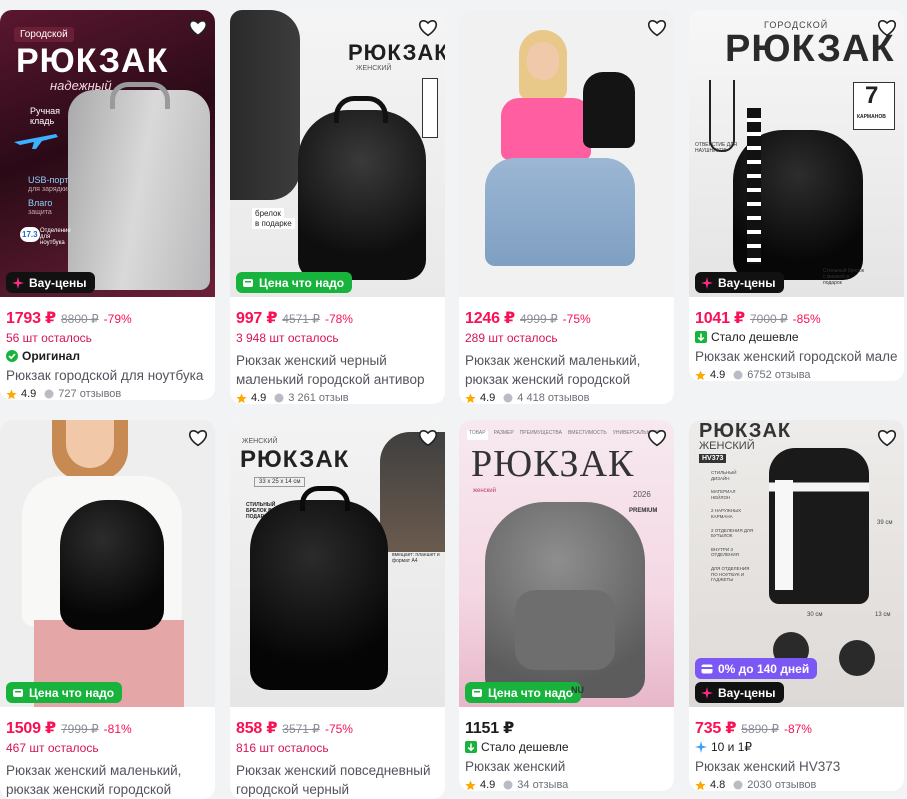 This screenshot has width=907, height=799. What do you see at coordinates (796, 337) in the screenshot?
I see `cheaper-tag: Стало дешевле` at bounding box center [796, 337].